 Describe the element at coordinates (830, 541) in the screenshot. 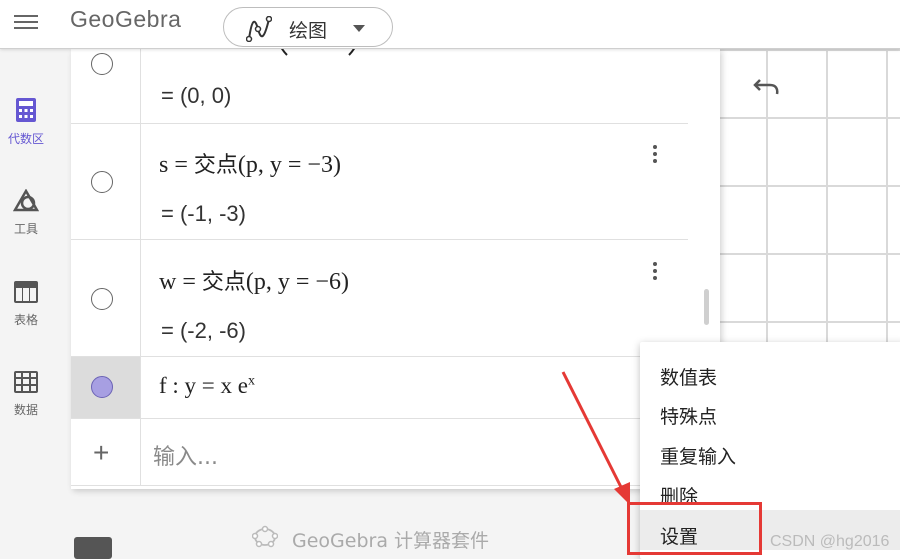

I see `watermark: CSDN @hg2016` at that location.